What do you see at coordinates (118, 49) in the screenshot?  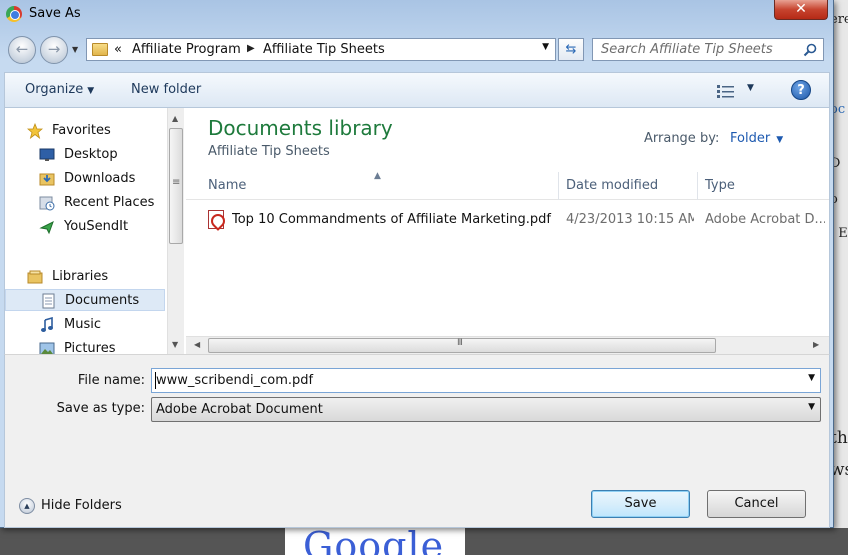 I see `breadcrumb-overflow: «` at bounding box center [118, 49].